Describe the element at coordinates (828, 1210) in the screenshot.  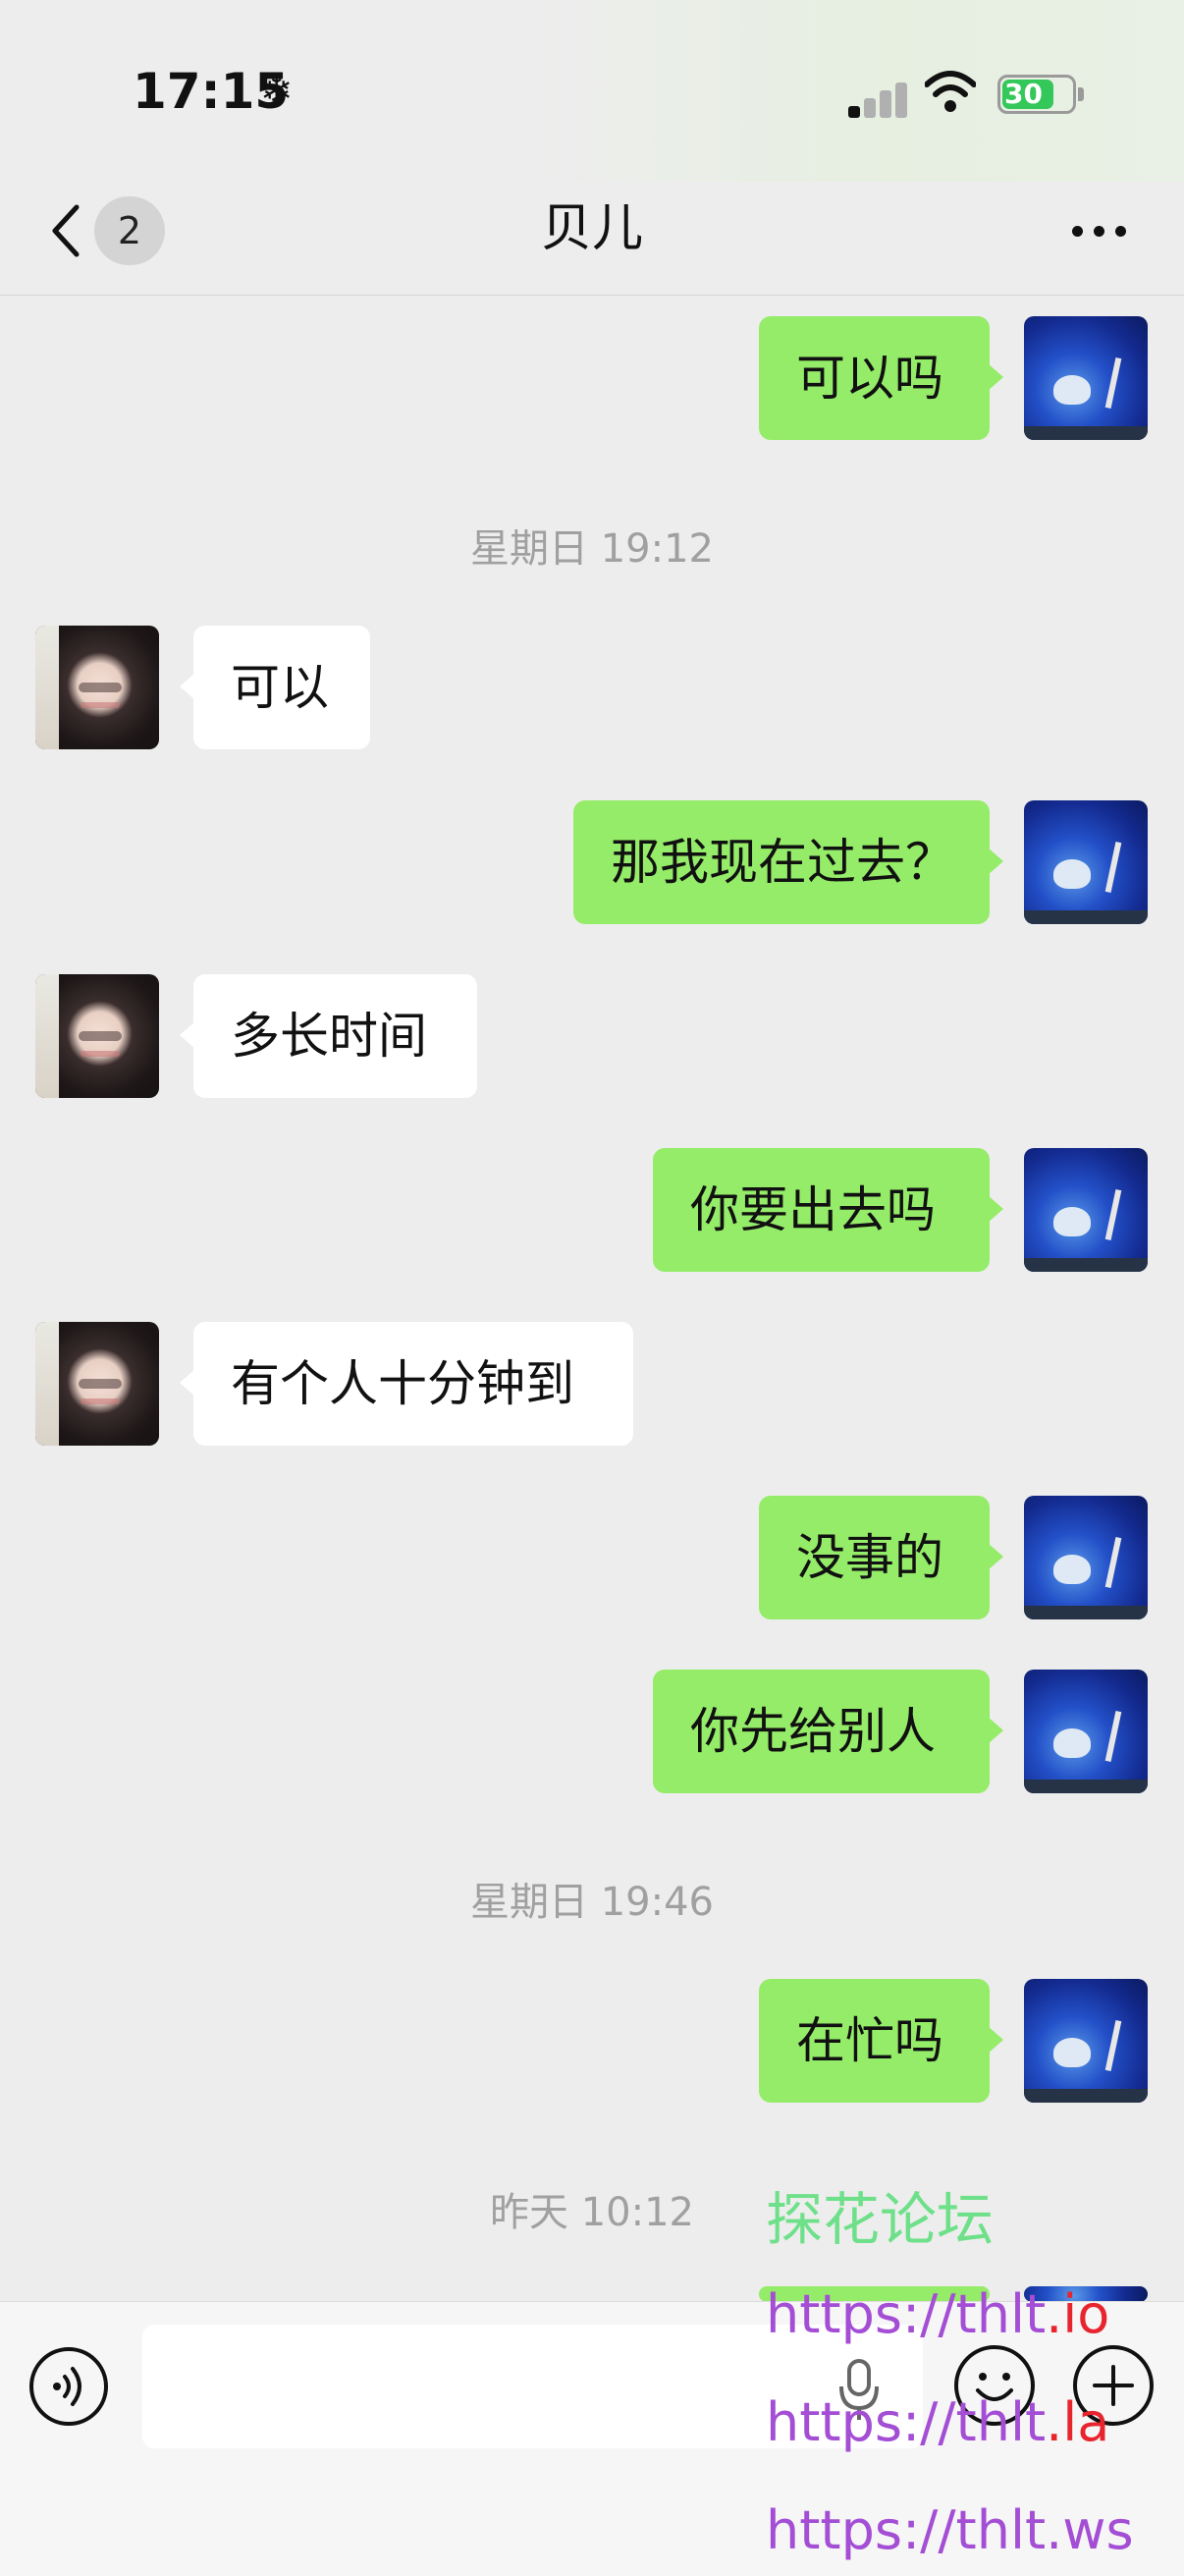
I see `message-bubble-self: 你要出去吗` at that location.